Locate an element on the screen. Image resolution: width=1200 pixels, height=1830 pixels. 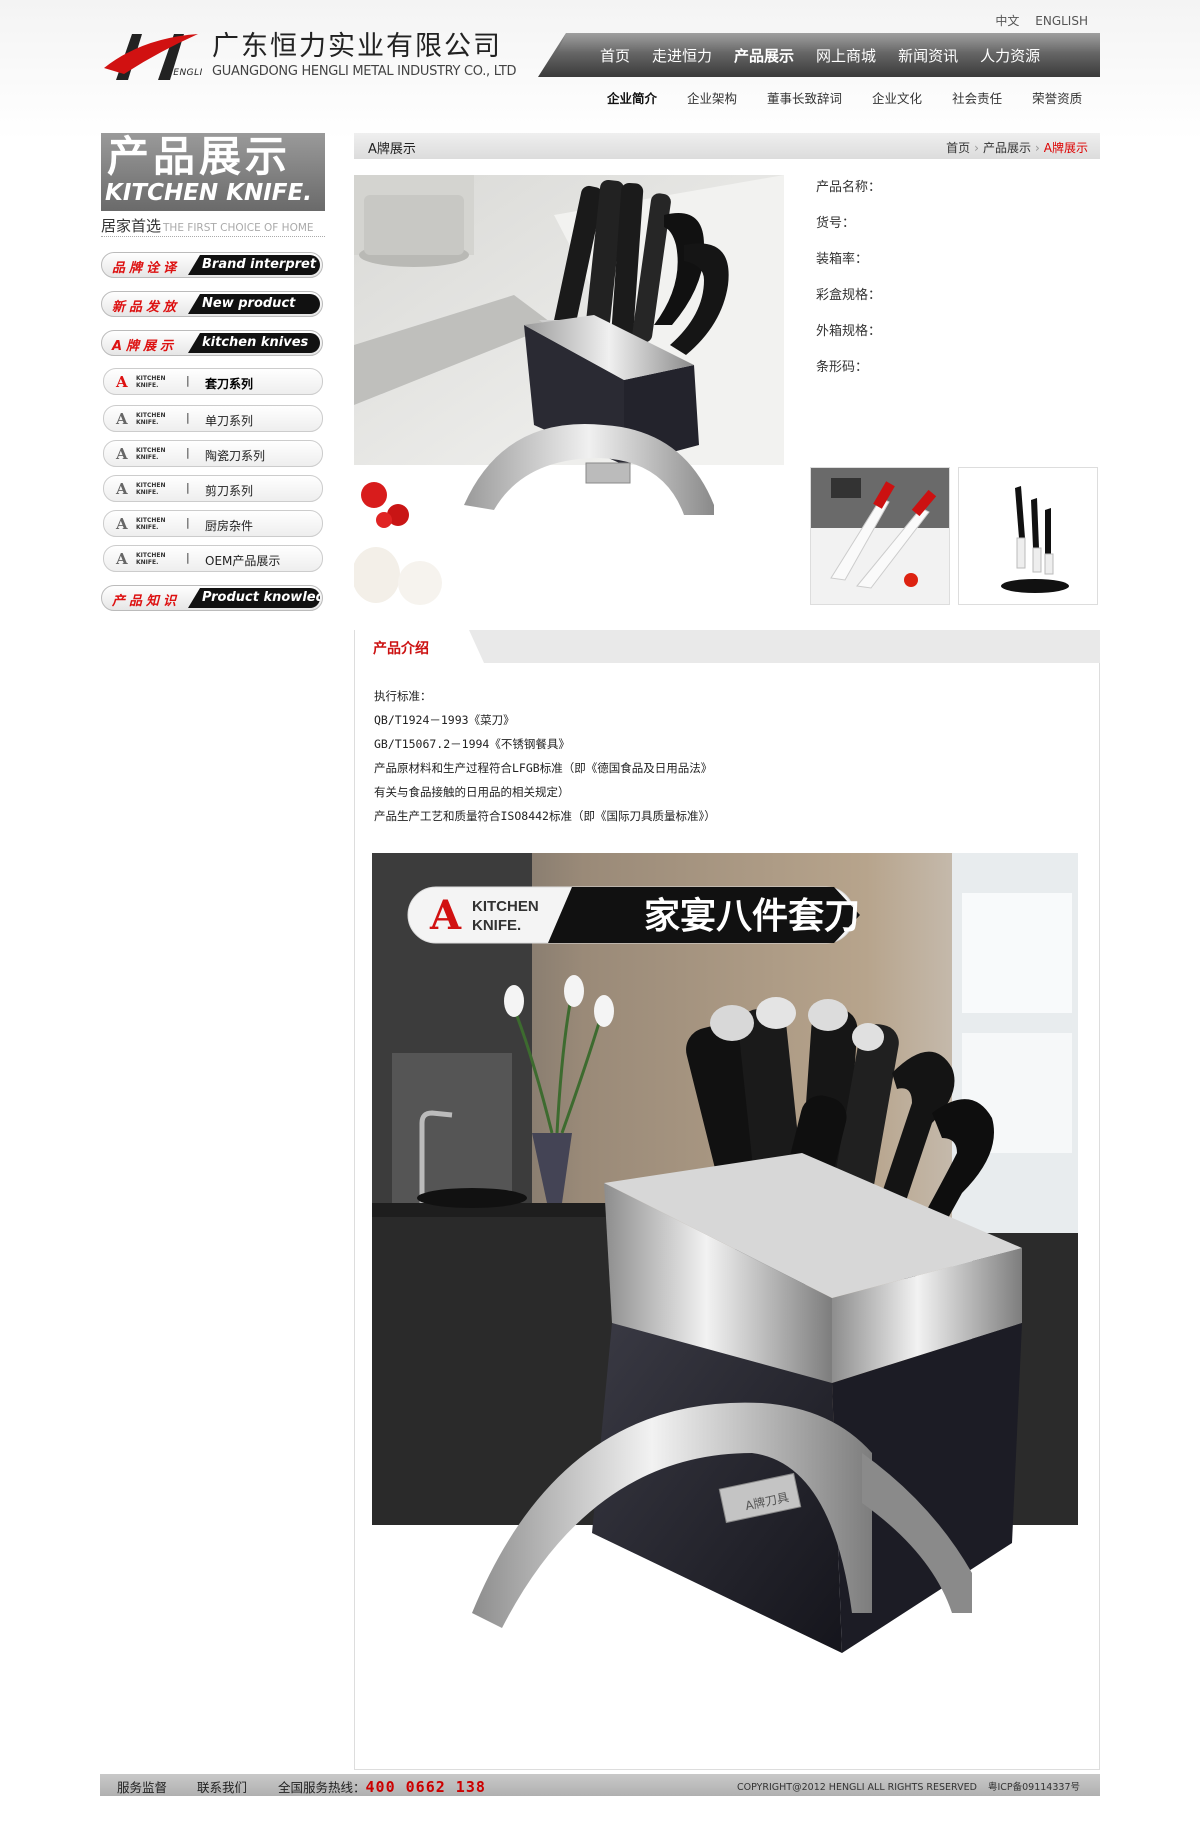
main-nav: 首页 走进恒力 产品展示 网上商城 新闻资讯 人力资源 is located at coordinates (819, 55).